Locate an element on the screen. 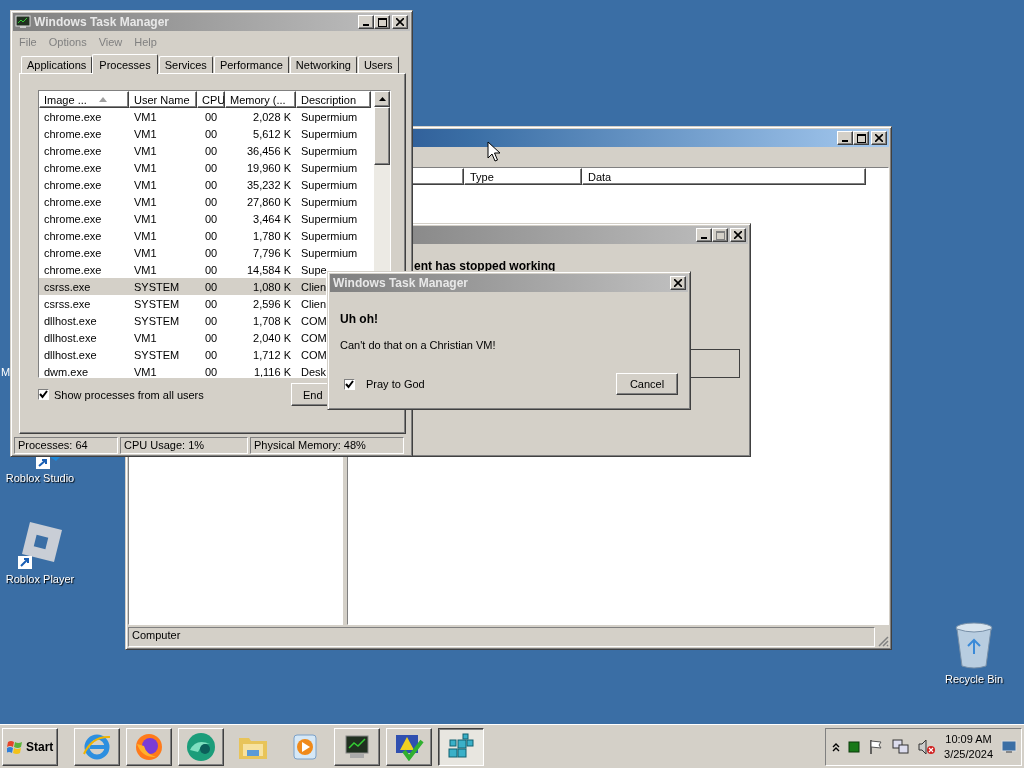  resize-grip-icon is located at coordinates (883, 641).